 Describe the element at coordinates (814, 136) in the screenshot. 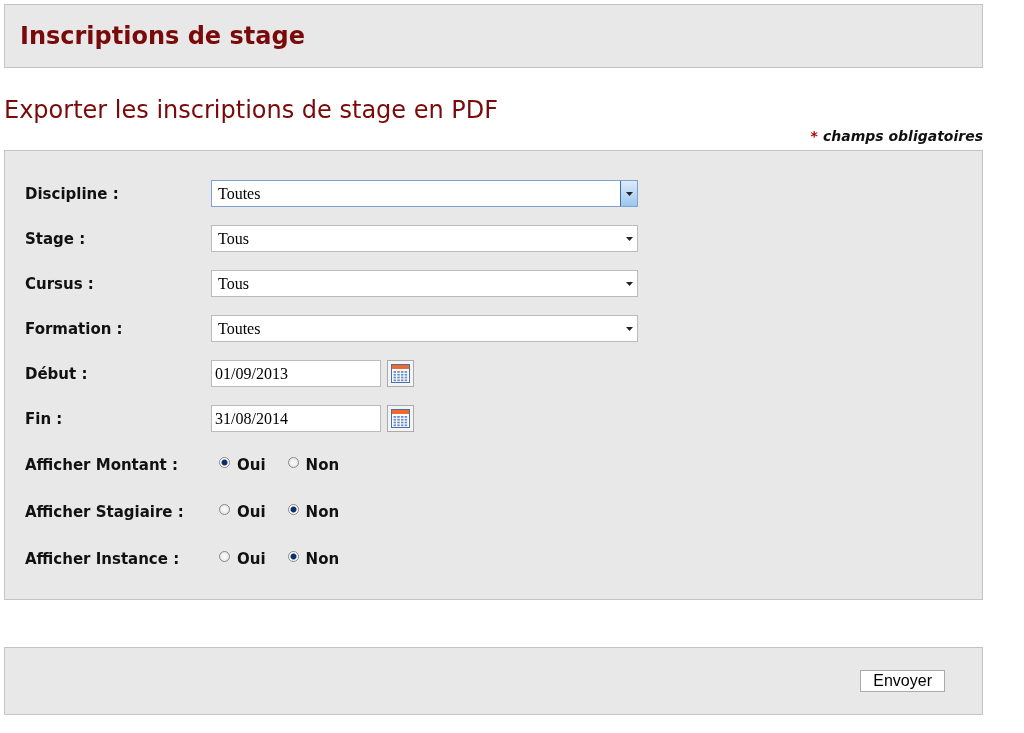

I see `required-marker: *` at that location.